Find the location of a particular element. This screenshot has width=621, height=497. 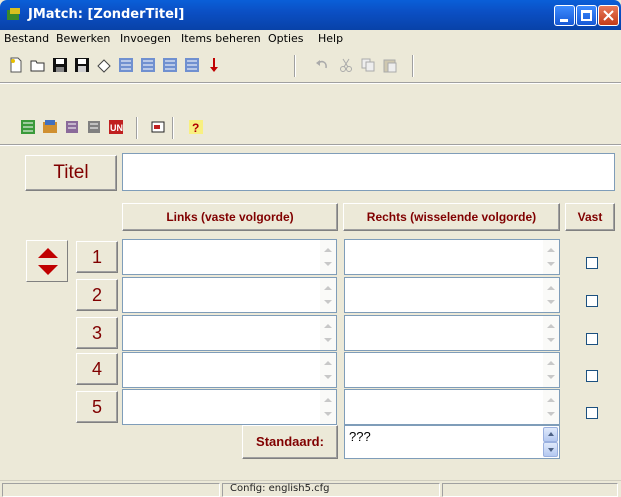

app-icon is located at coordinates (13, 14).